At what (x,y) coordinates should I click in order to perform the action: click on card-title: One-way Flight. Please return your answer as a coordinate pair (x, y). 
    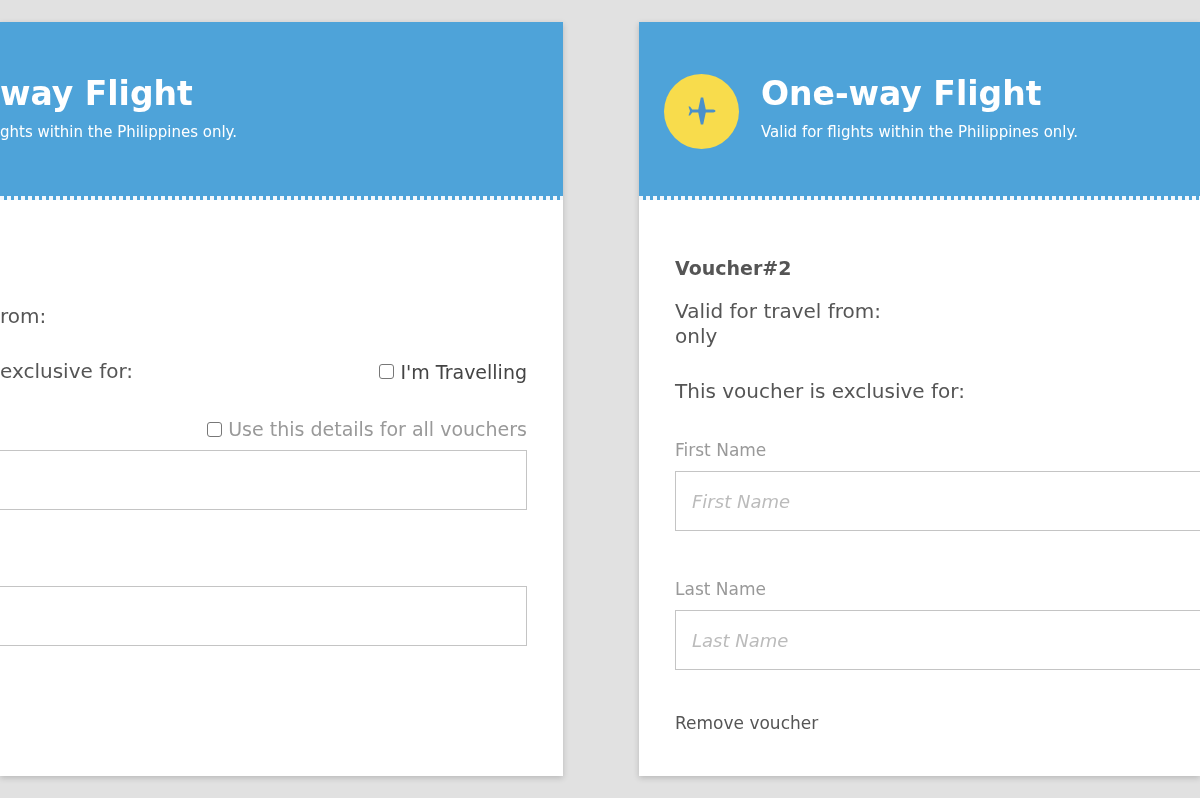
    Looking at the image, I should click on (902, 93).